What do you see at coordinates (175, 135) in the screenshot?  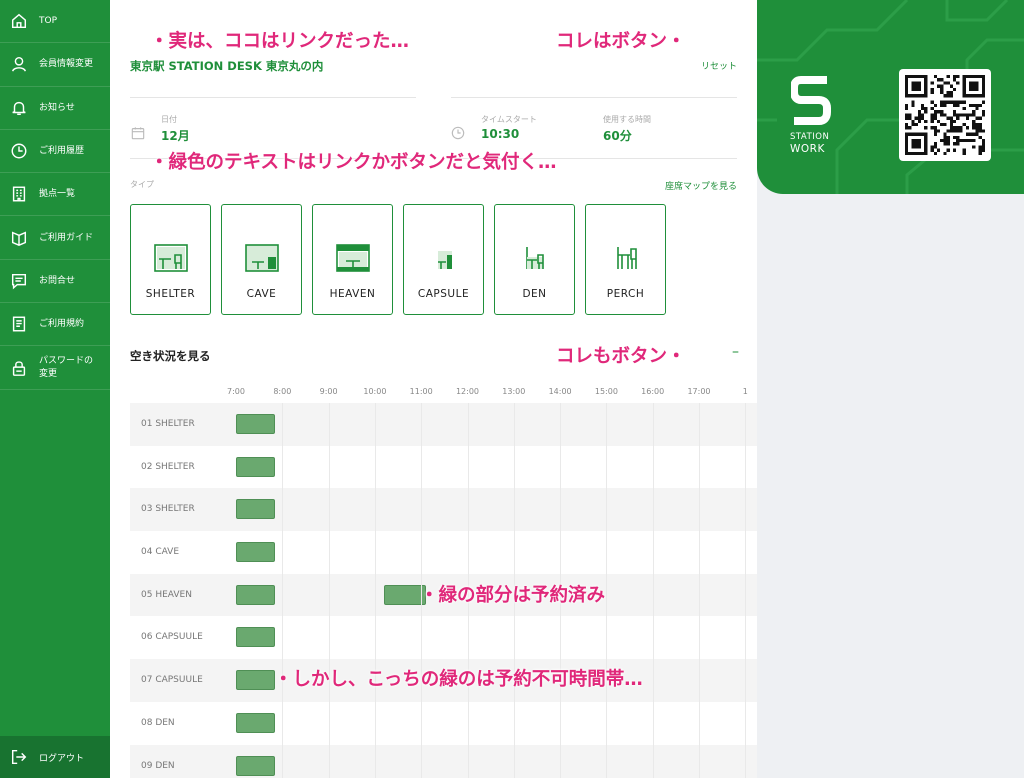 I see `date-value: 12月` at bounding box center [175, 135].